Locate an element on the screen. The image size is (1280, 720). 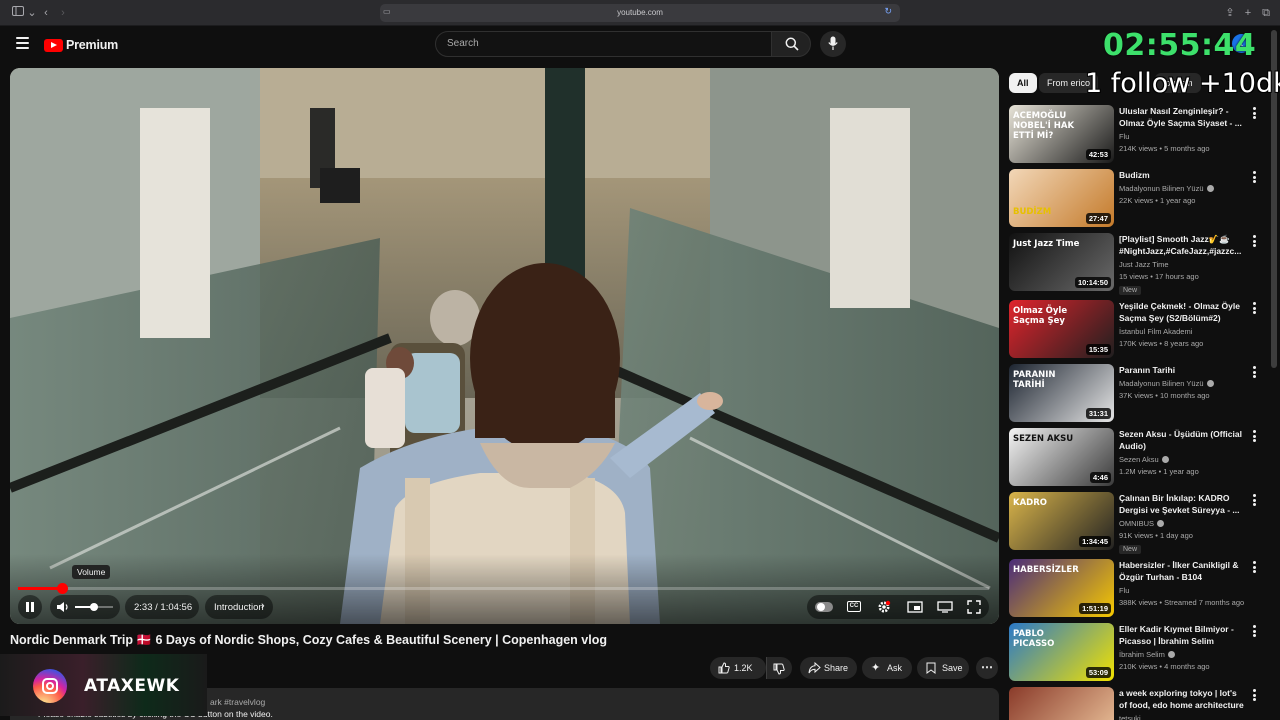
forward-icon: › is located at coordinates (63, 13).